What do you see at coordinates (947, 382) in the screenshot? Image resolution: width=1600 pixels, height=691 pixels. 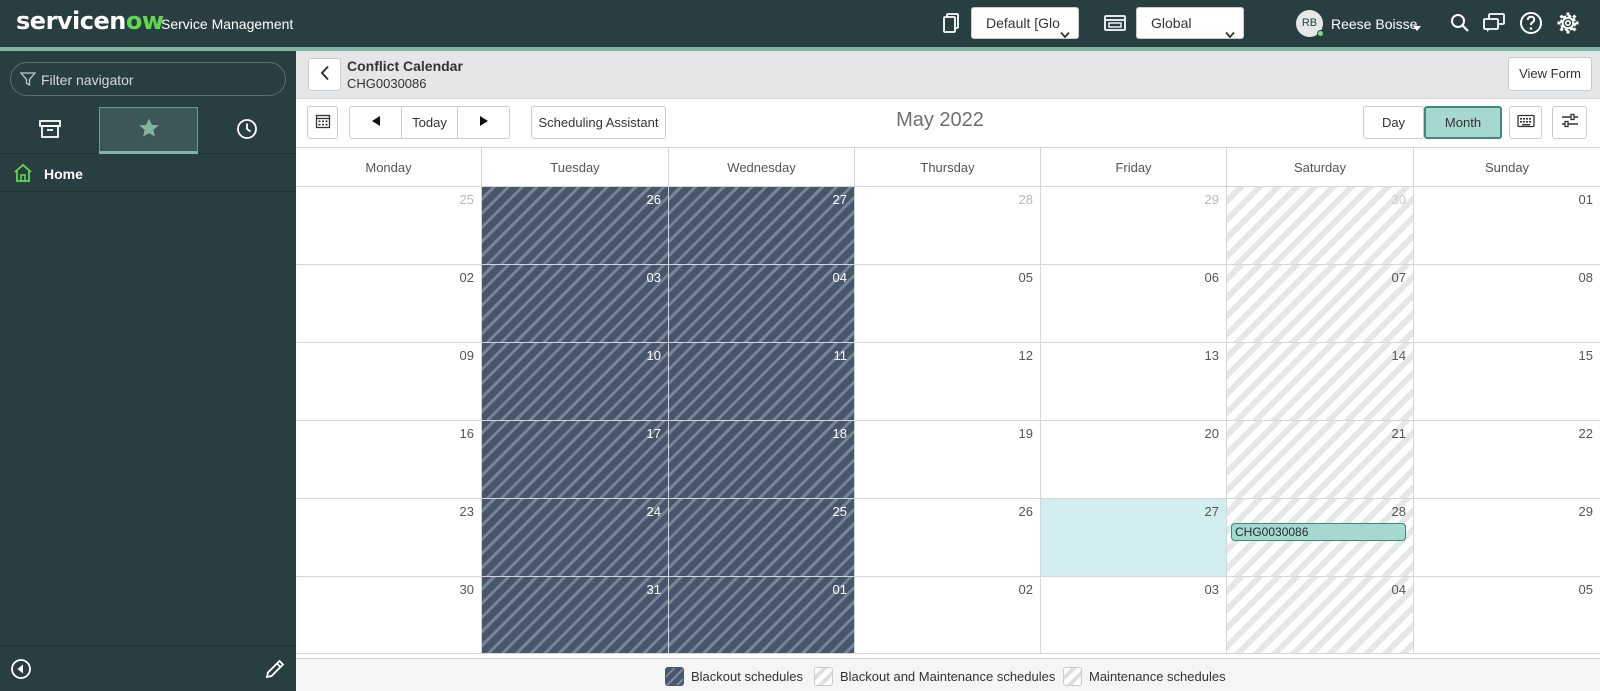 I see `calendar-day-cell: 12` at bounding box center [947, 382].